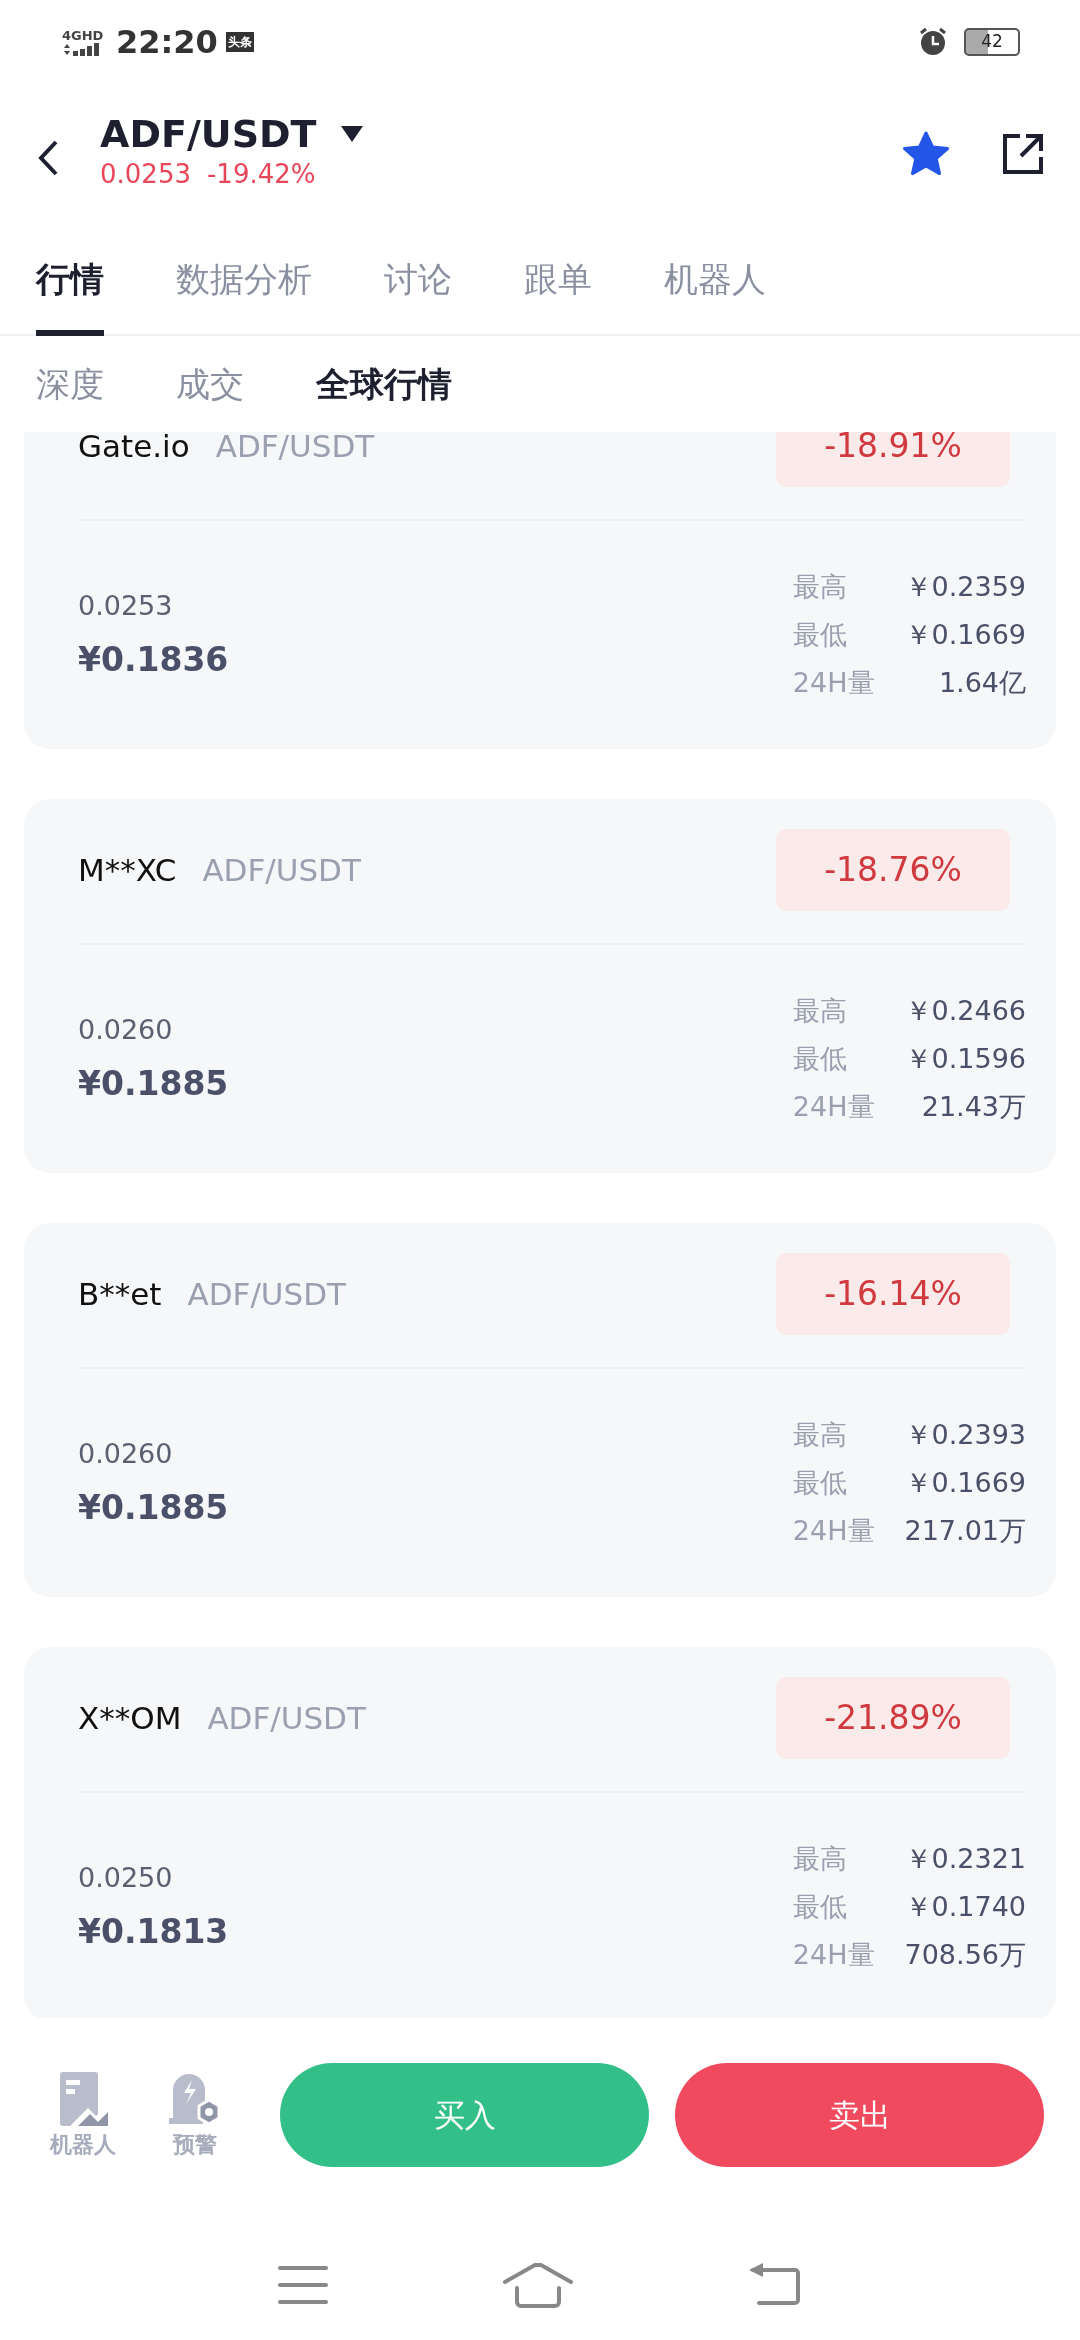 This screenshot has height=2340, width=1080. What do you see at coordinates (933, 42) in the screenshot?
I see `alarm-icon` at bounding box center [933, 42].